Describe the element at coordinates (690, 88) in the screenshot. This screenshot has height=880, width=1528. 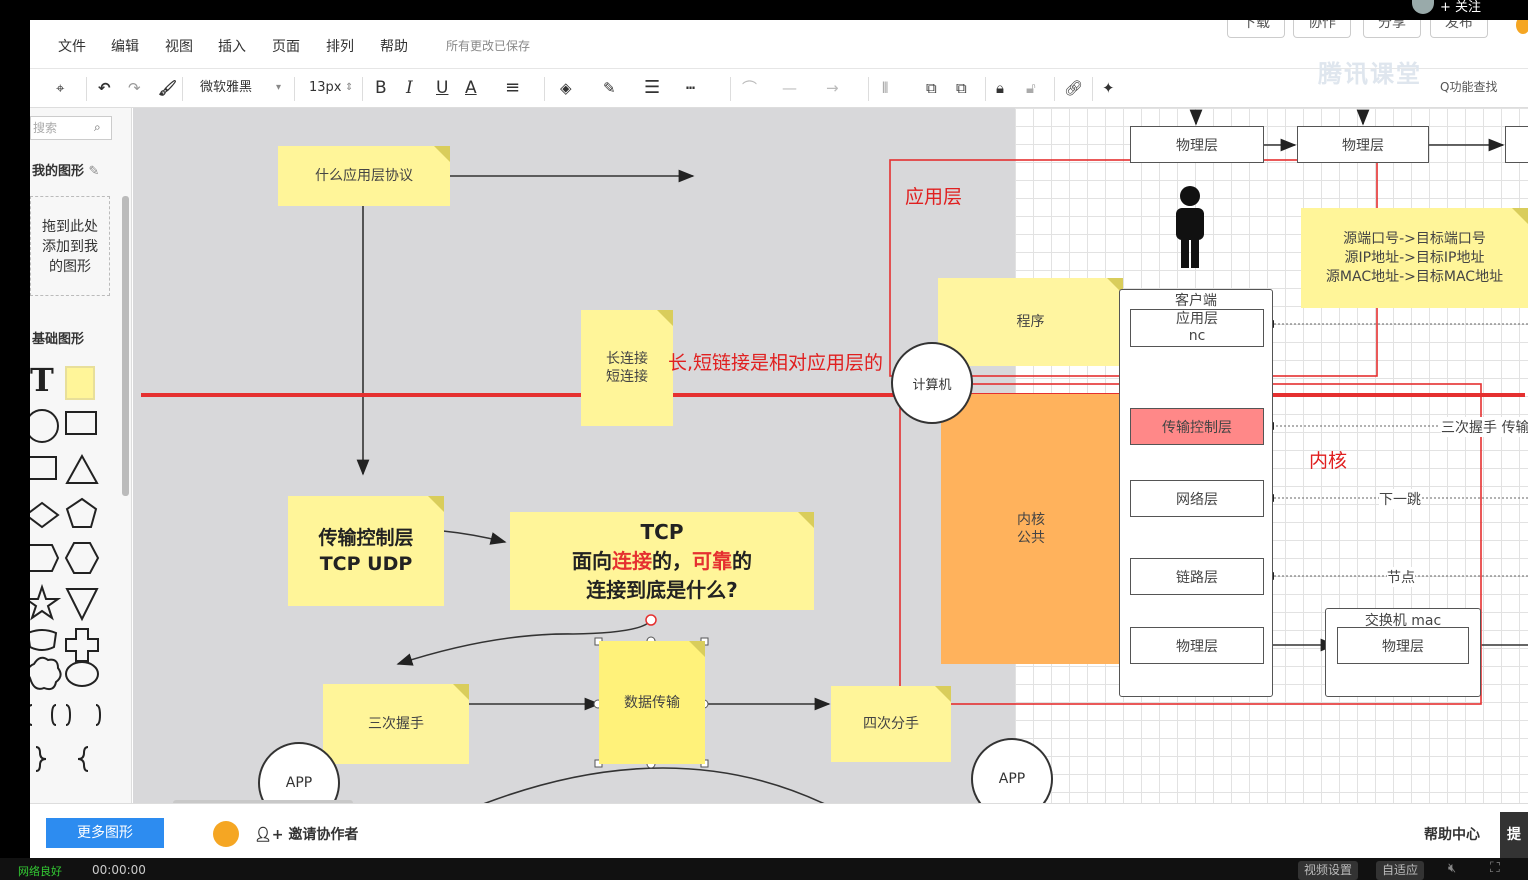
I see `line-style-icon: ┅` at that location.